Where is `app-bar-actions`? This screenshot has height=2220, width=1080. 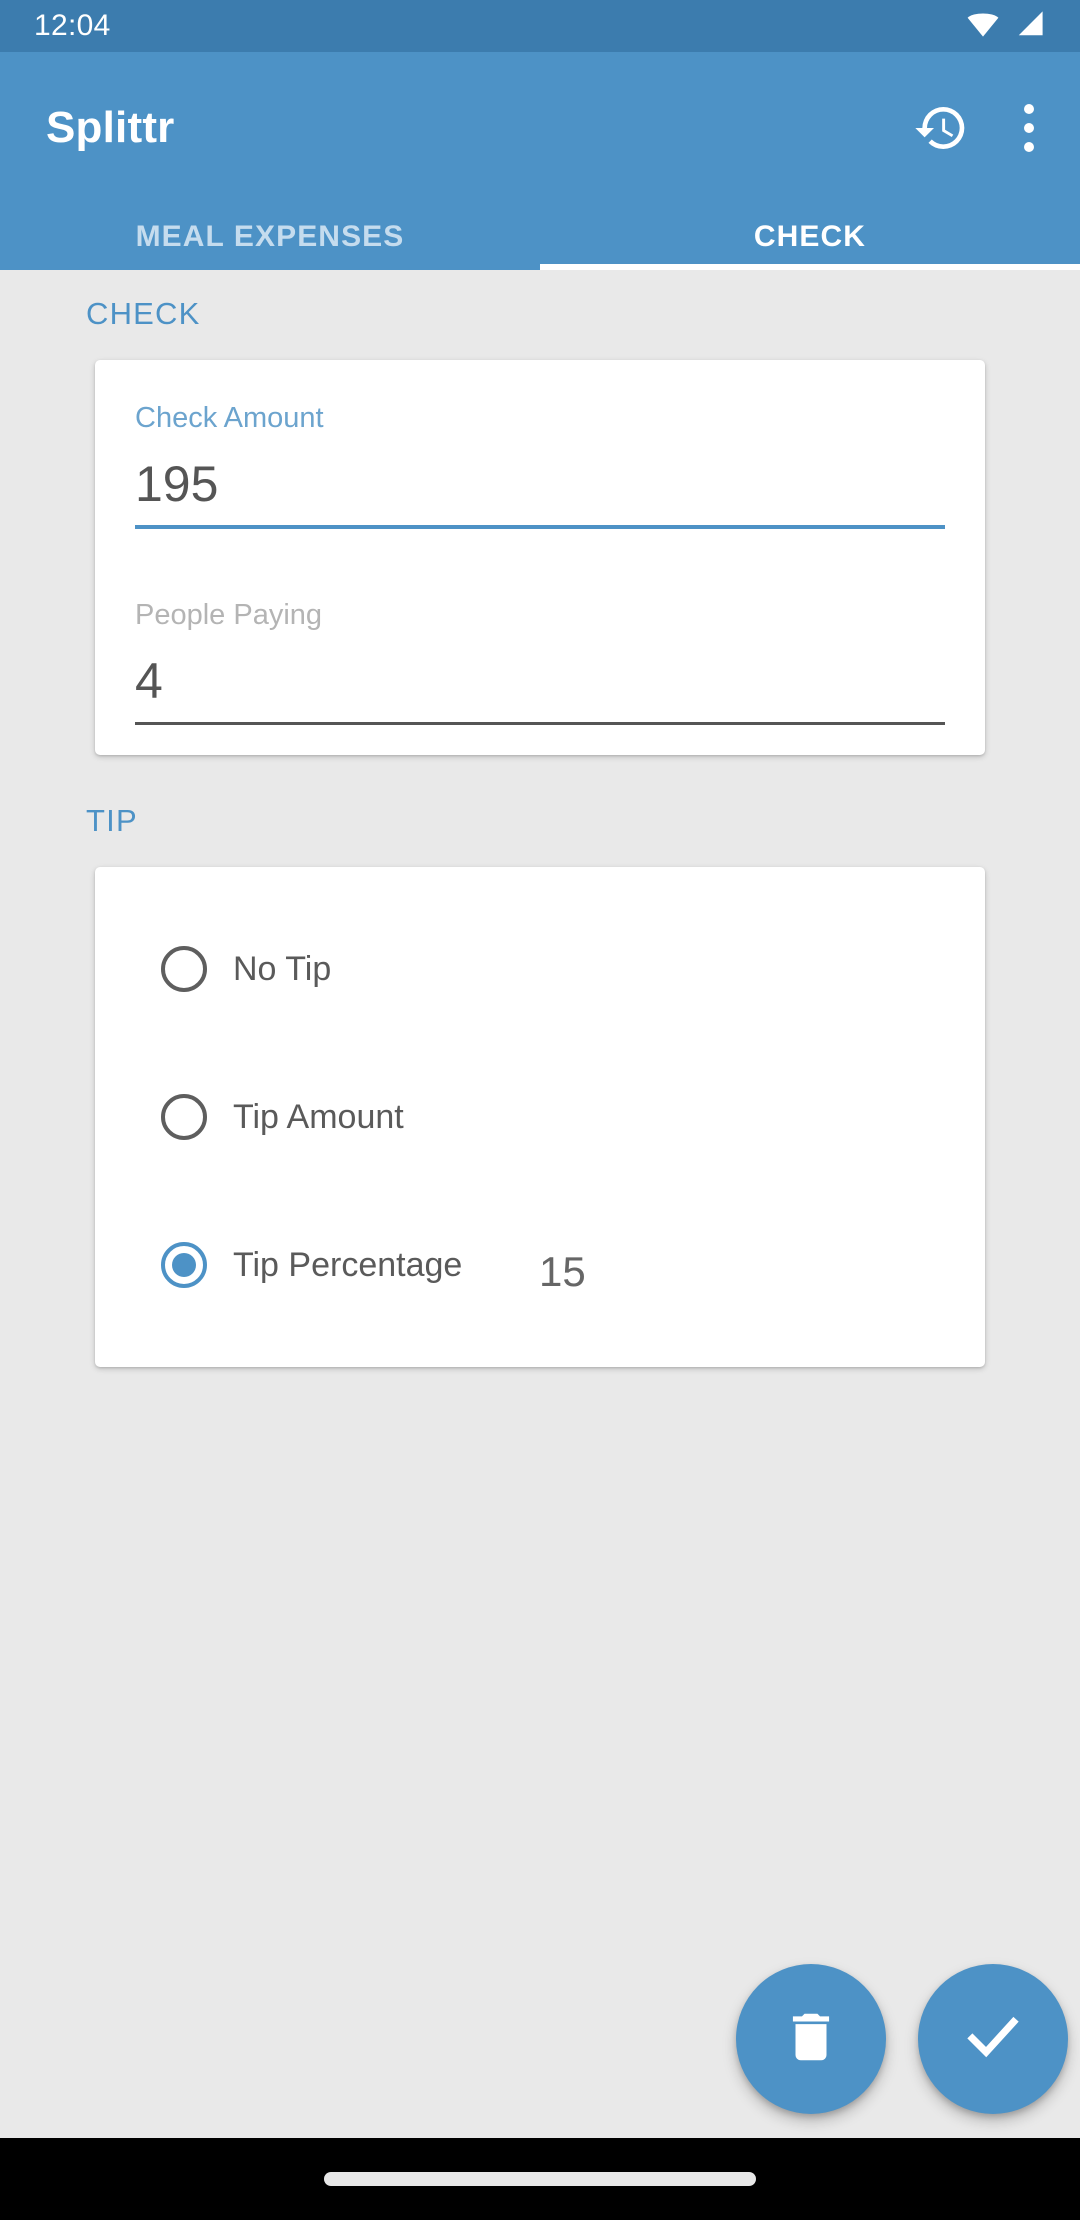
app-bar-actions is located at coordinates (973, 128).